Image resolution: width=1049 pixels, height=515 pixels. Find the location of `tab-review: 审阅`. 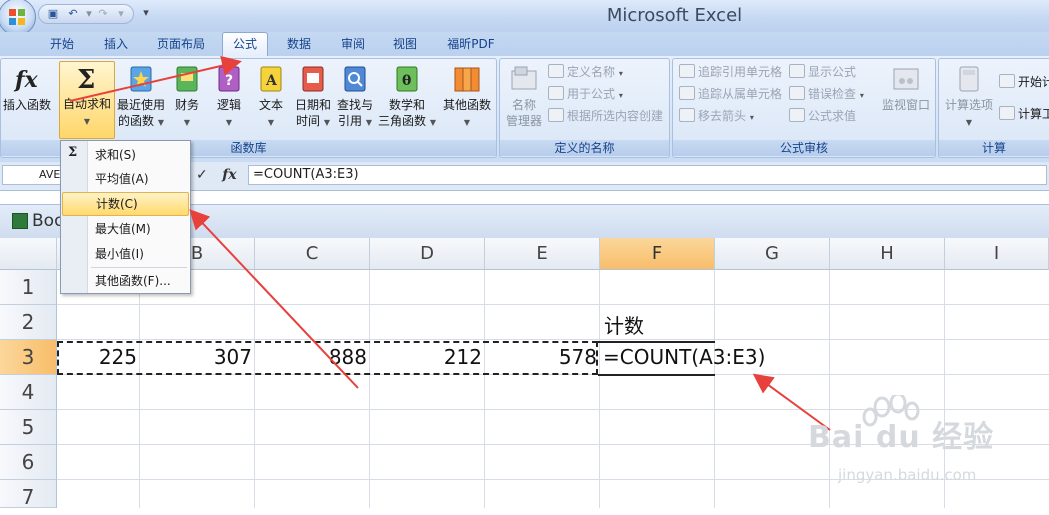

tab-review: 审阅 is located at coordinates (353, 44).